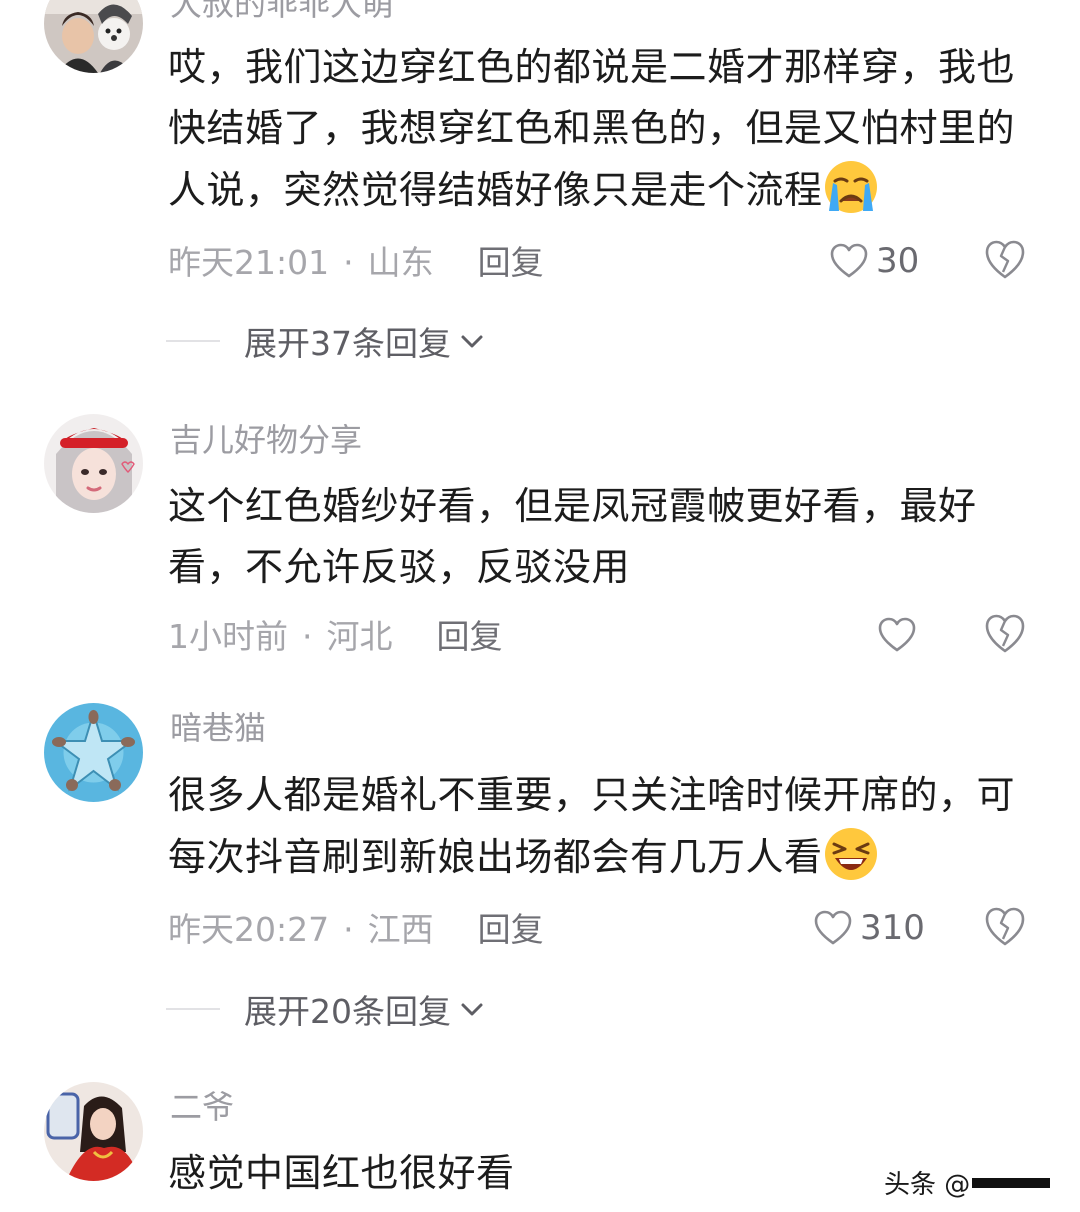 This screenshot has height=1212, width=1080. I want to click on watermark: 头条 @, so click(967, 1182).